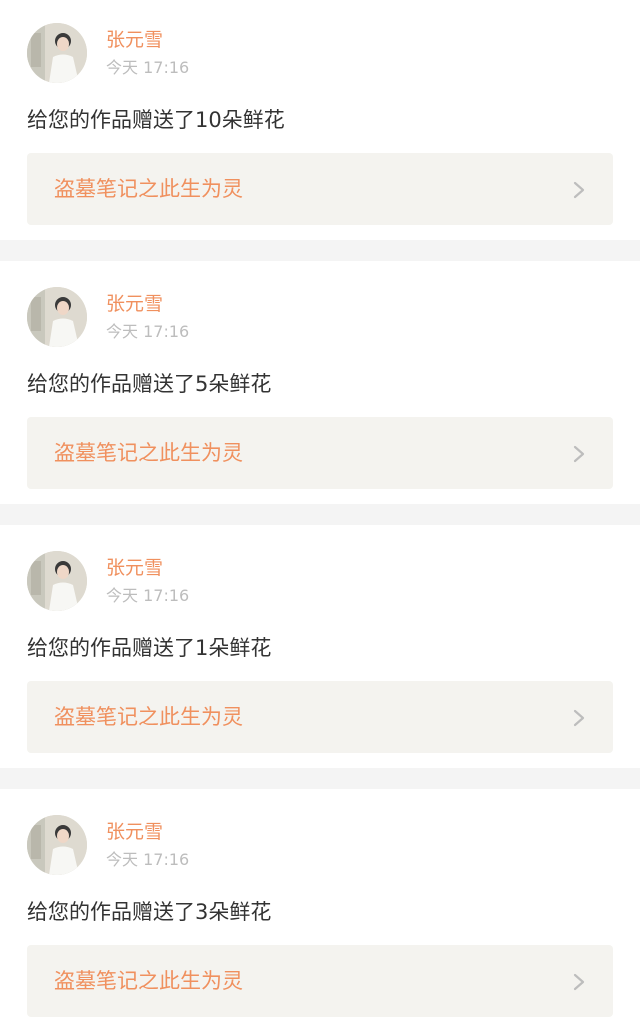  What do you see at coordinates (149, 384) in the screenshot?
I see `notification-message: 给您的作品赠送了5朵鲜花` at bounding box center [149, 384].